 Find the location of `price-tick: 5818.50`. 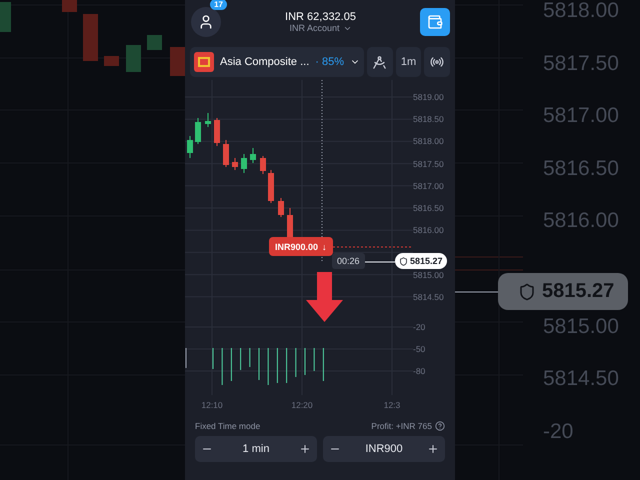

price-tick: 5818.50 is located at coordinates (429, 119).